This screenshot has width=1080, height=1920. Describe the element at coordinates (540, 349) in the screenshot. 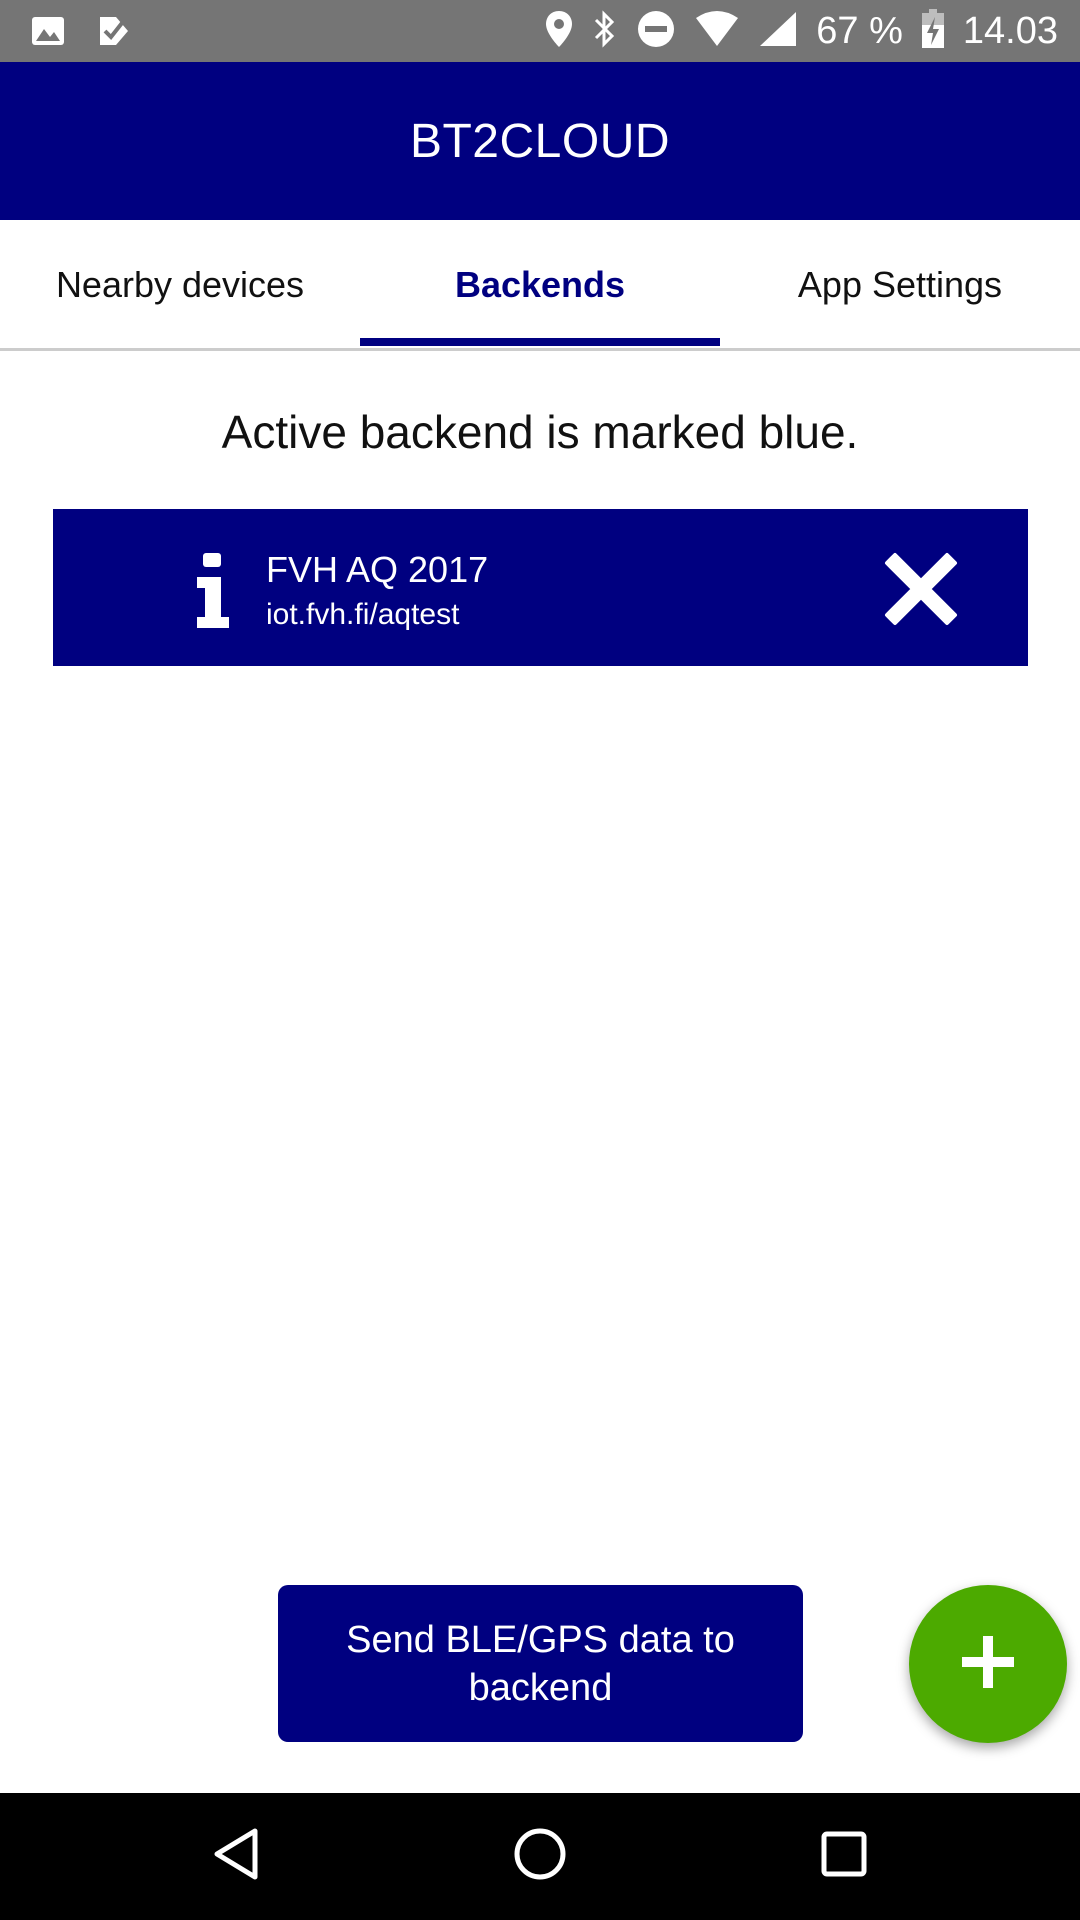

I see `tab-divider` at that location.